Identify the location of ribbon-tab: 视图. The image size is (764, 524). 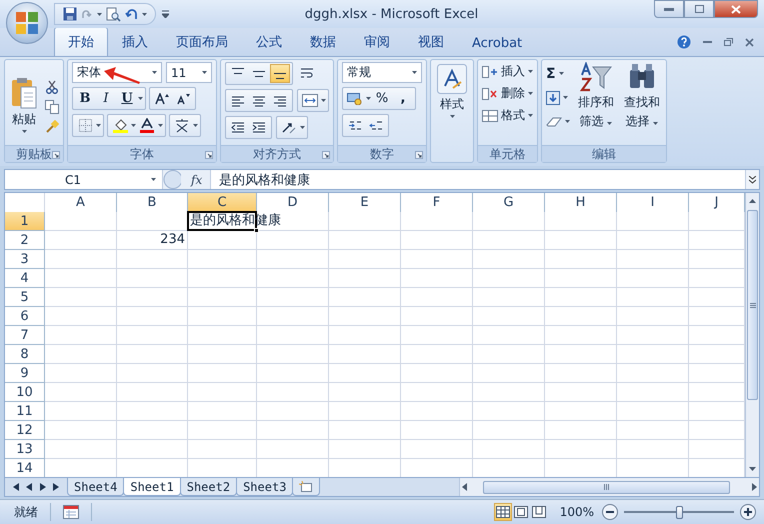
(431, 41).